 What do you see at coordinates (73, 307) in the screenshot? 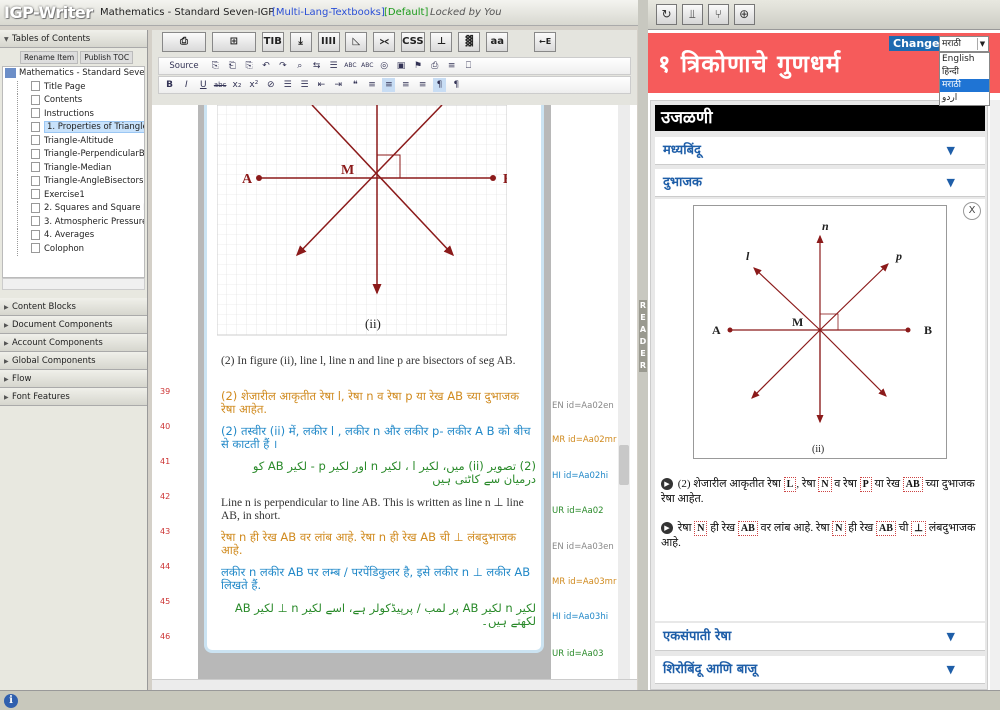
I see `panel-content-blocks: ▶ Content Blocks` at bounding box center [73, 307].